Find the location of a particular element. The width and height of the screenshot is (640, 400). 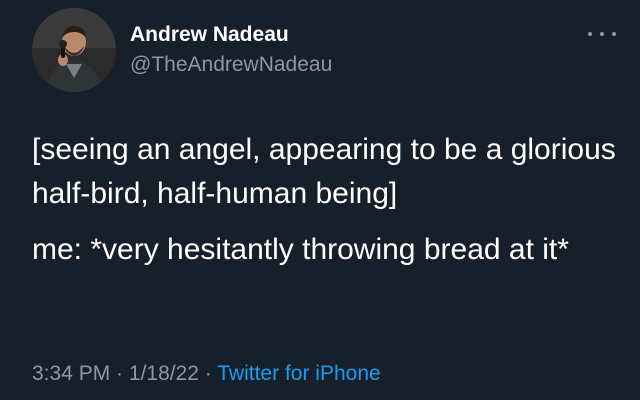

tweet-source-link: Twitter for iPhone is located at coordinates (298, 373).